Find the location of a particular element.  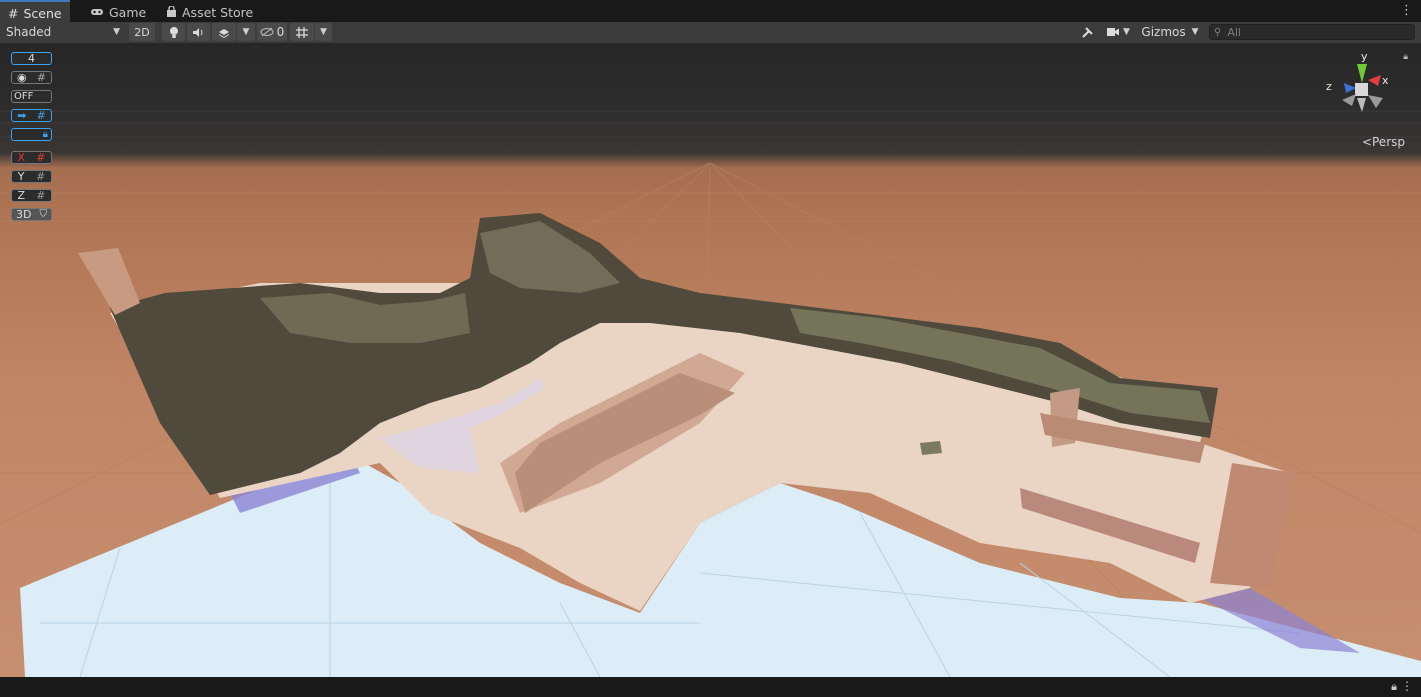

audio-toggle is located at coordinates (198, 32).